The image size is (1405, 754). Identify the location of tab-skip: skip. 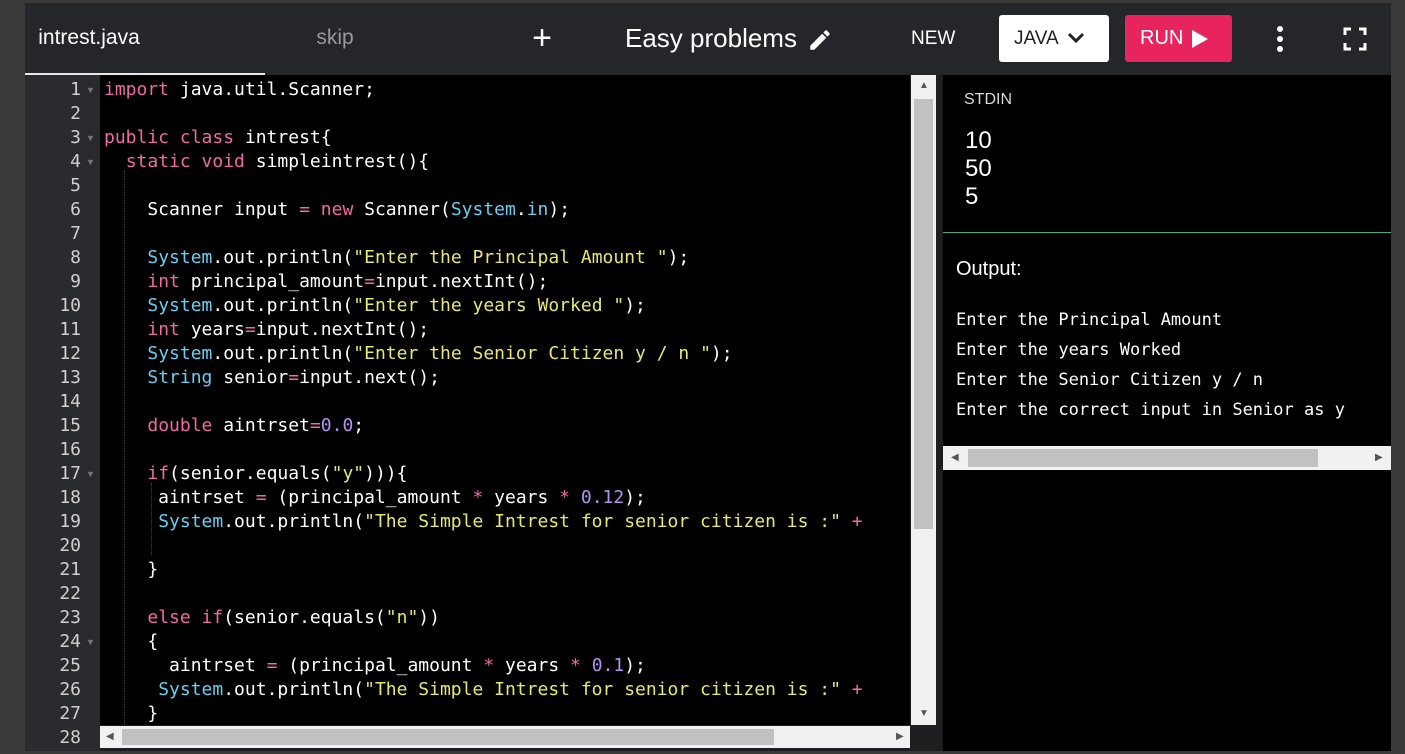
(335, 39).